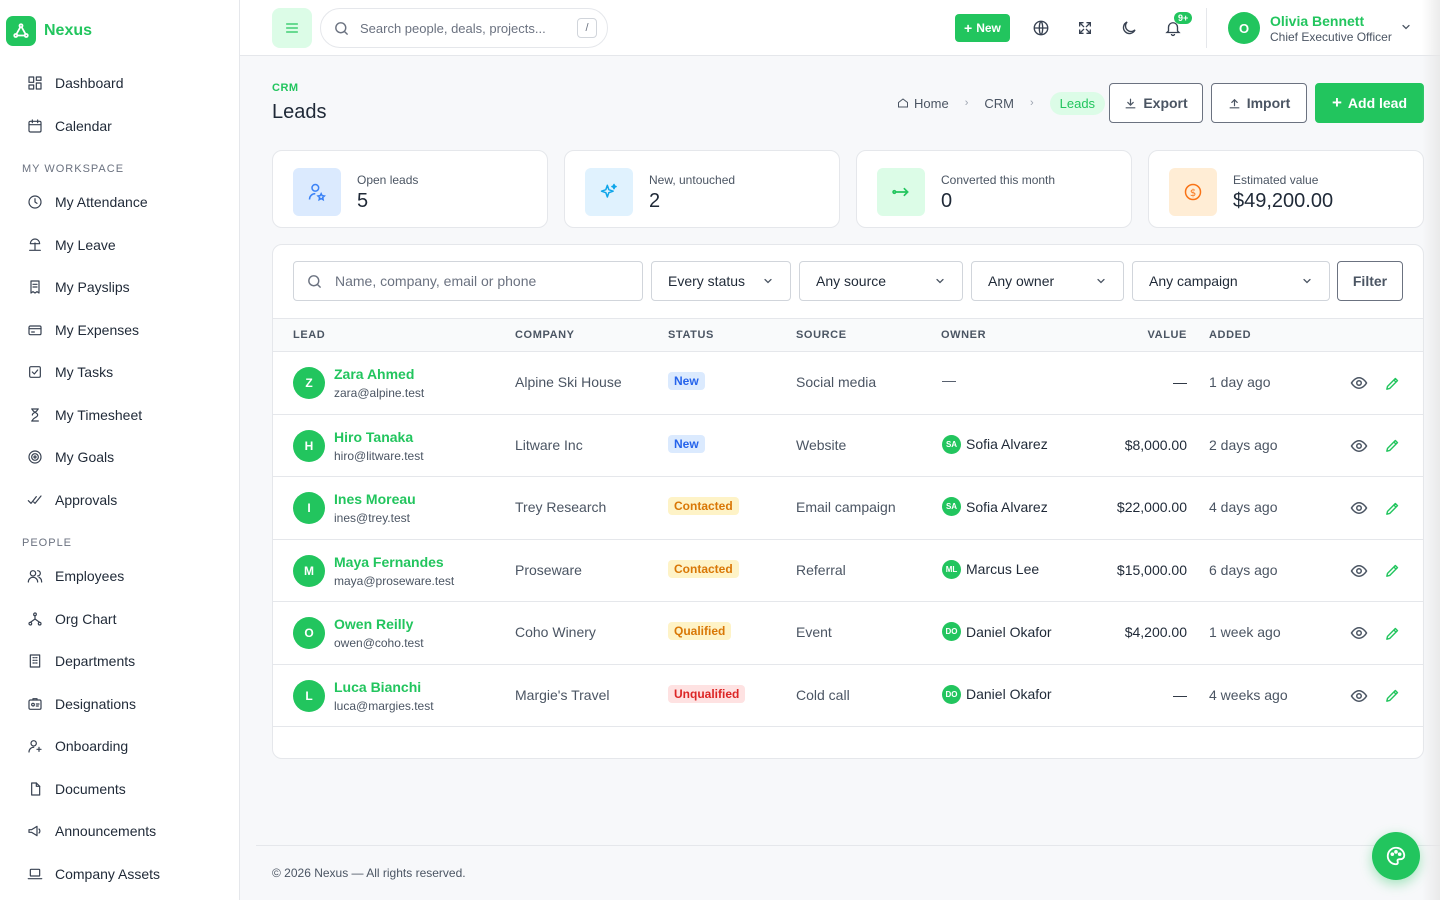 Image resolution: width=1440 pixels, height=900 pixels. Describe the element at coordinates (1231, 281) in the screenshot. I see `campaign-filter-select: Any campaign` at that location.